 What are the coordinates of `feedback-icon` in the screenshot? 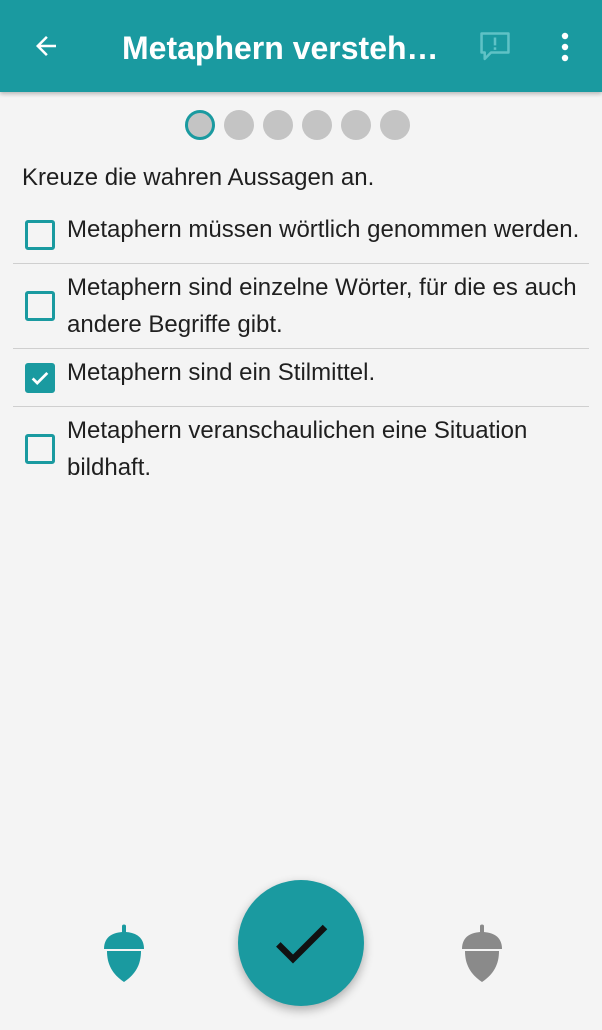 It's located at (495, 46).